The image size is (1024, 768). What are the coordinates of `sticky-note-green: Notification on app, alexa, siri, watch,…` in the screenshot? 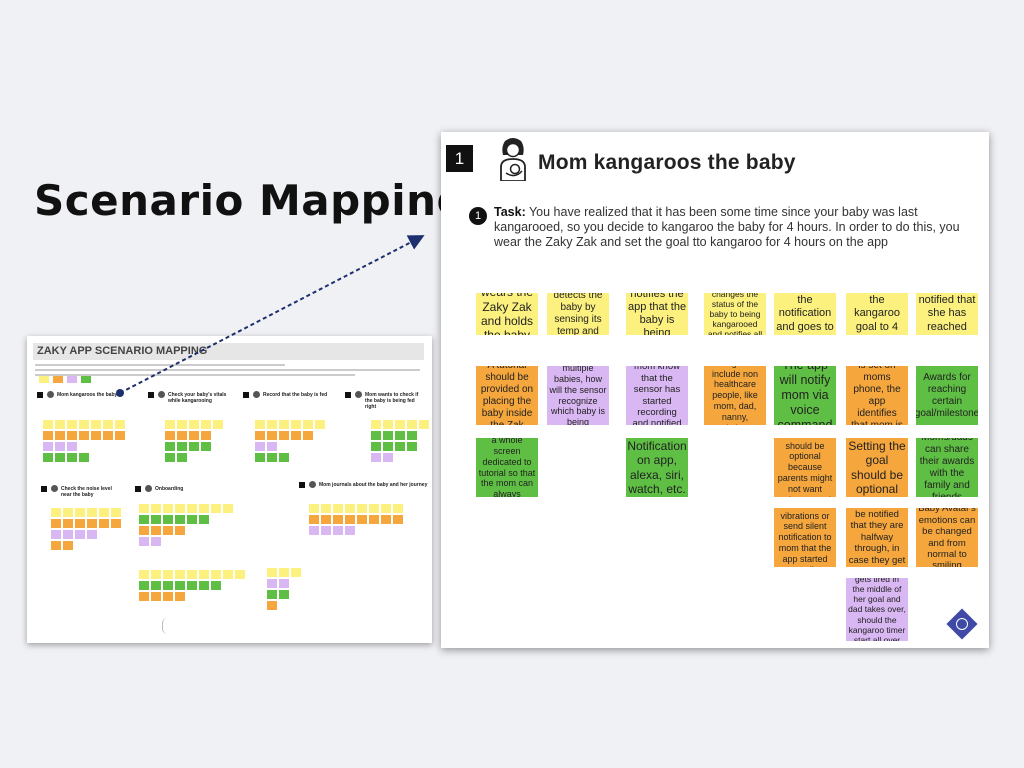 It's located at (657, 467).